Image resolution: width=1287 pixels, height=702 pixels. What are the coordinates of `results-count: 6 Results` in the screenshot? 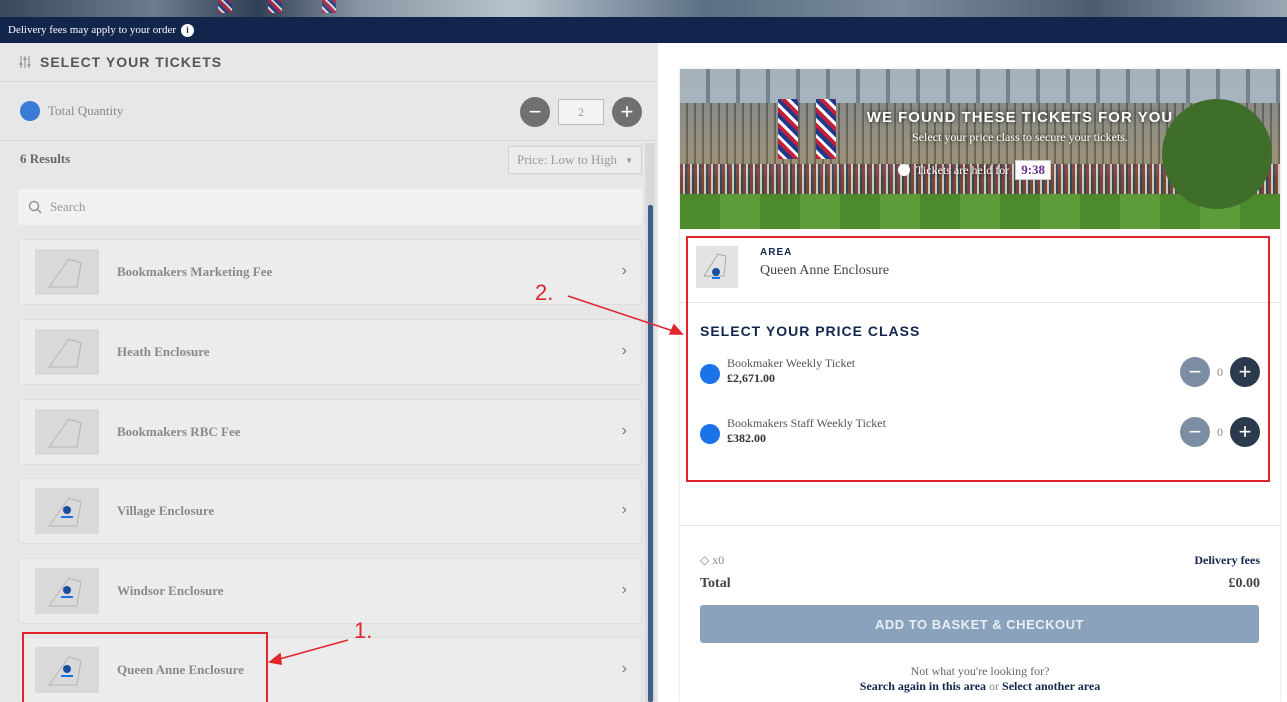 It's located at (45, 158).